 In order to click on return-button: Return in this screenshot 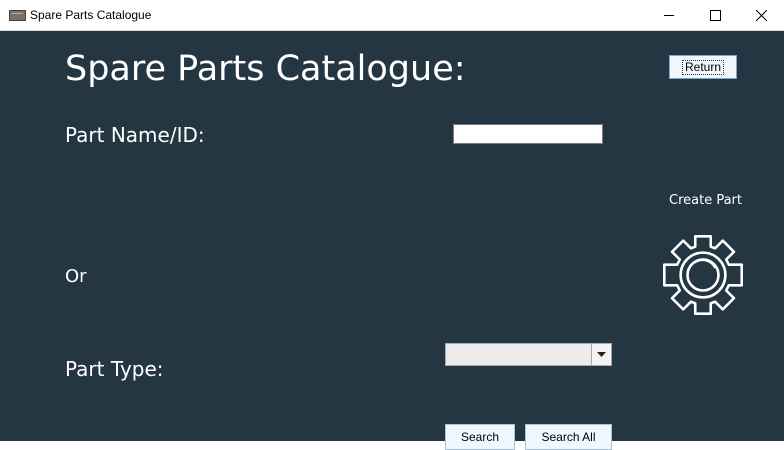, I will do `click(703, 67)`.